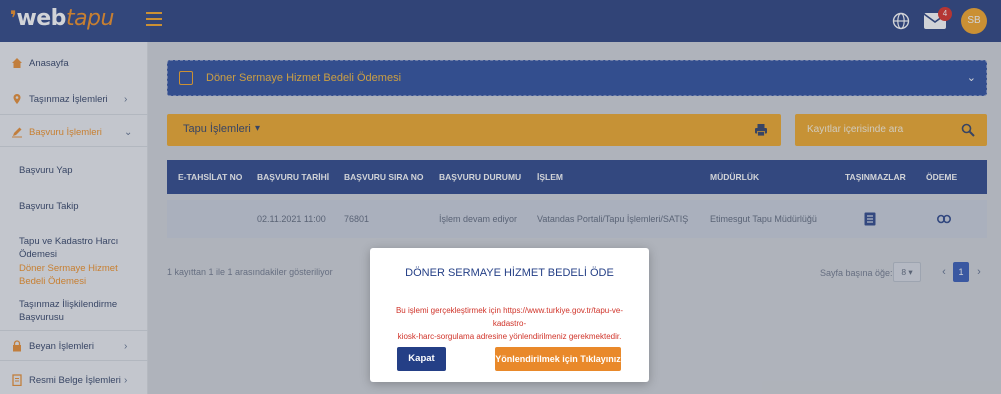  What do you see at coordinates (509, 273) in the screenshot?
I see `modal-title: DÖNER SERMAYE HİZMET BEDELİ ÖDE` at bounding box center [509, 273].